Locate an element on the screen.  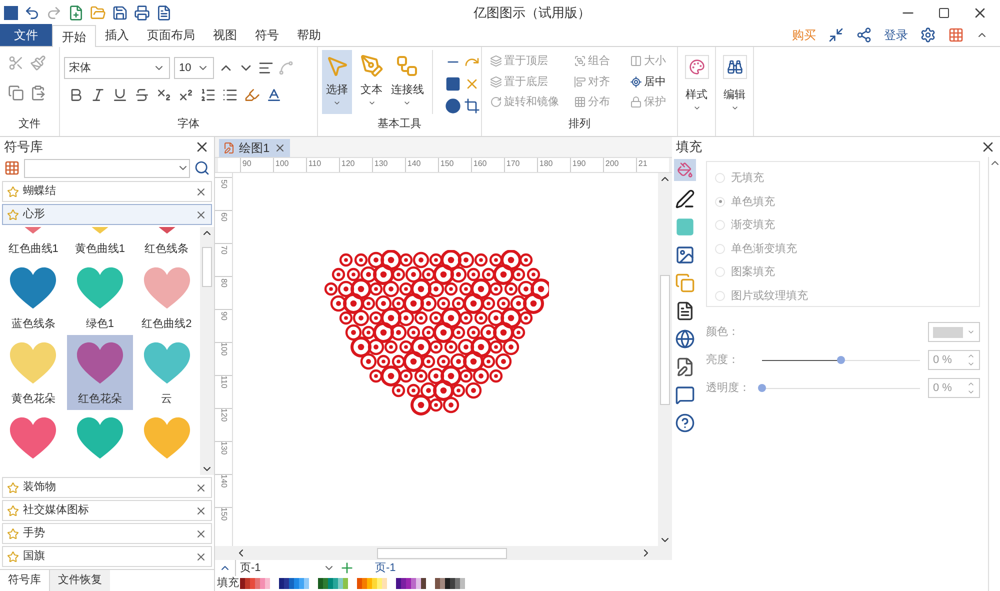
symbol-item: 绿色1 is located at coordinates (100, 297).